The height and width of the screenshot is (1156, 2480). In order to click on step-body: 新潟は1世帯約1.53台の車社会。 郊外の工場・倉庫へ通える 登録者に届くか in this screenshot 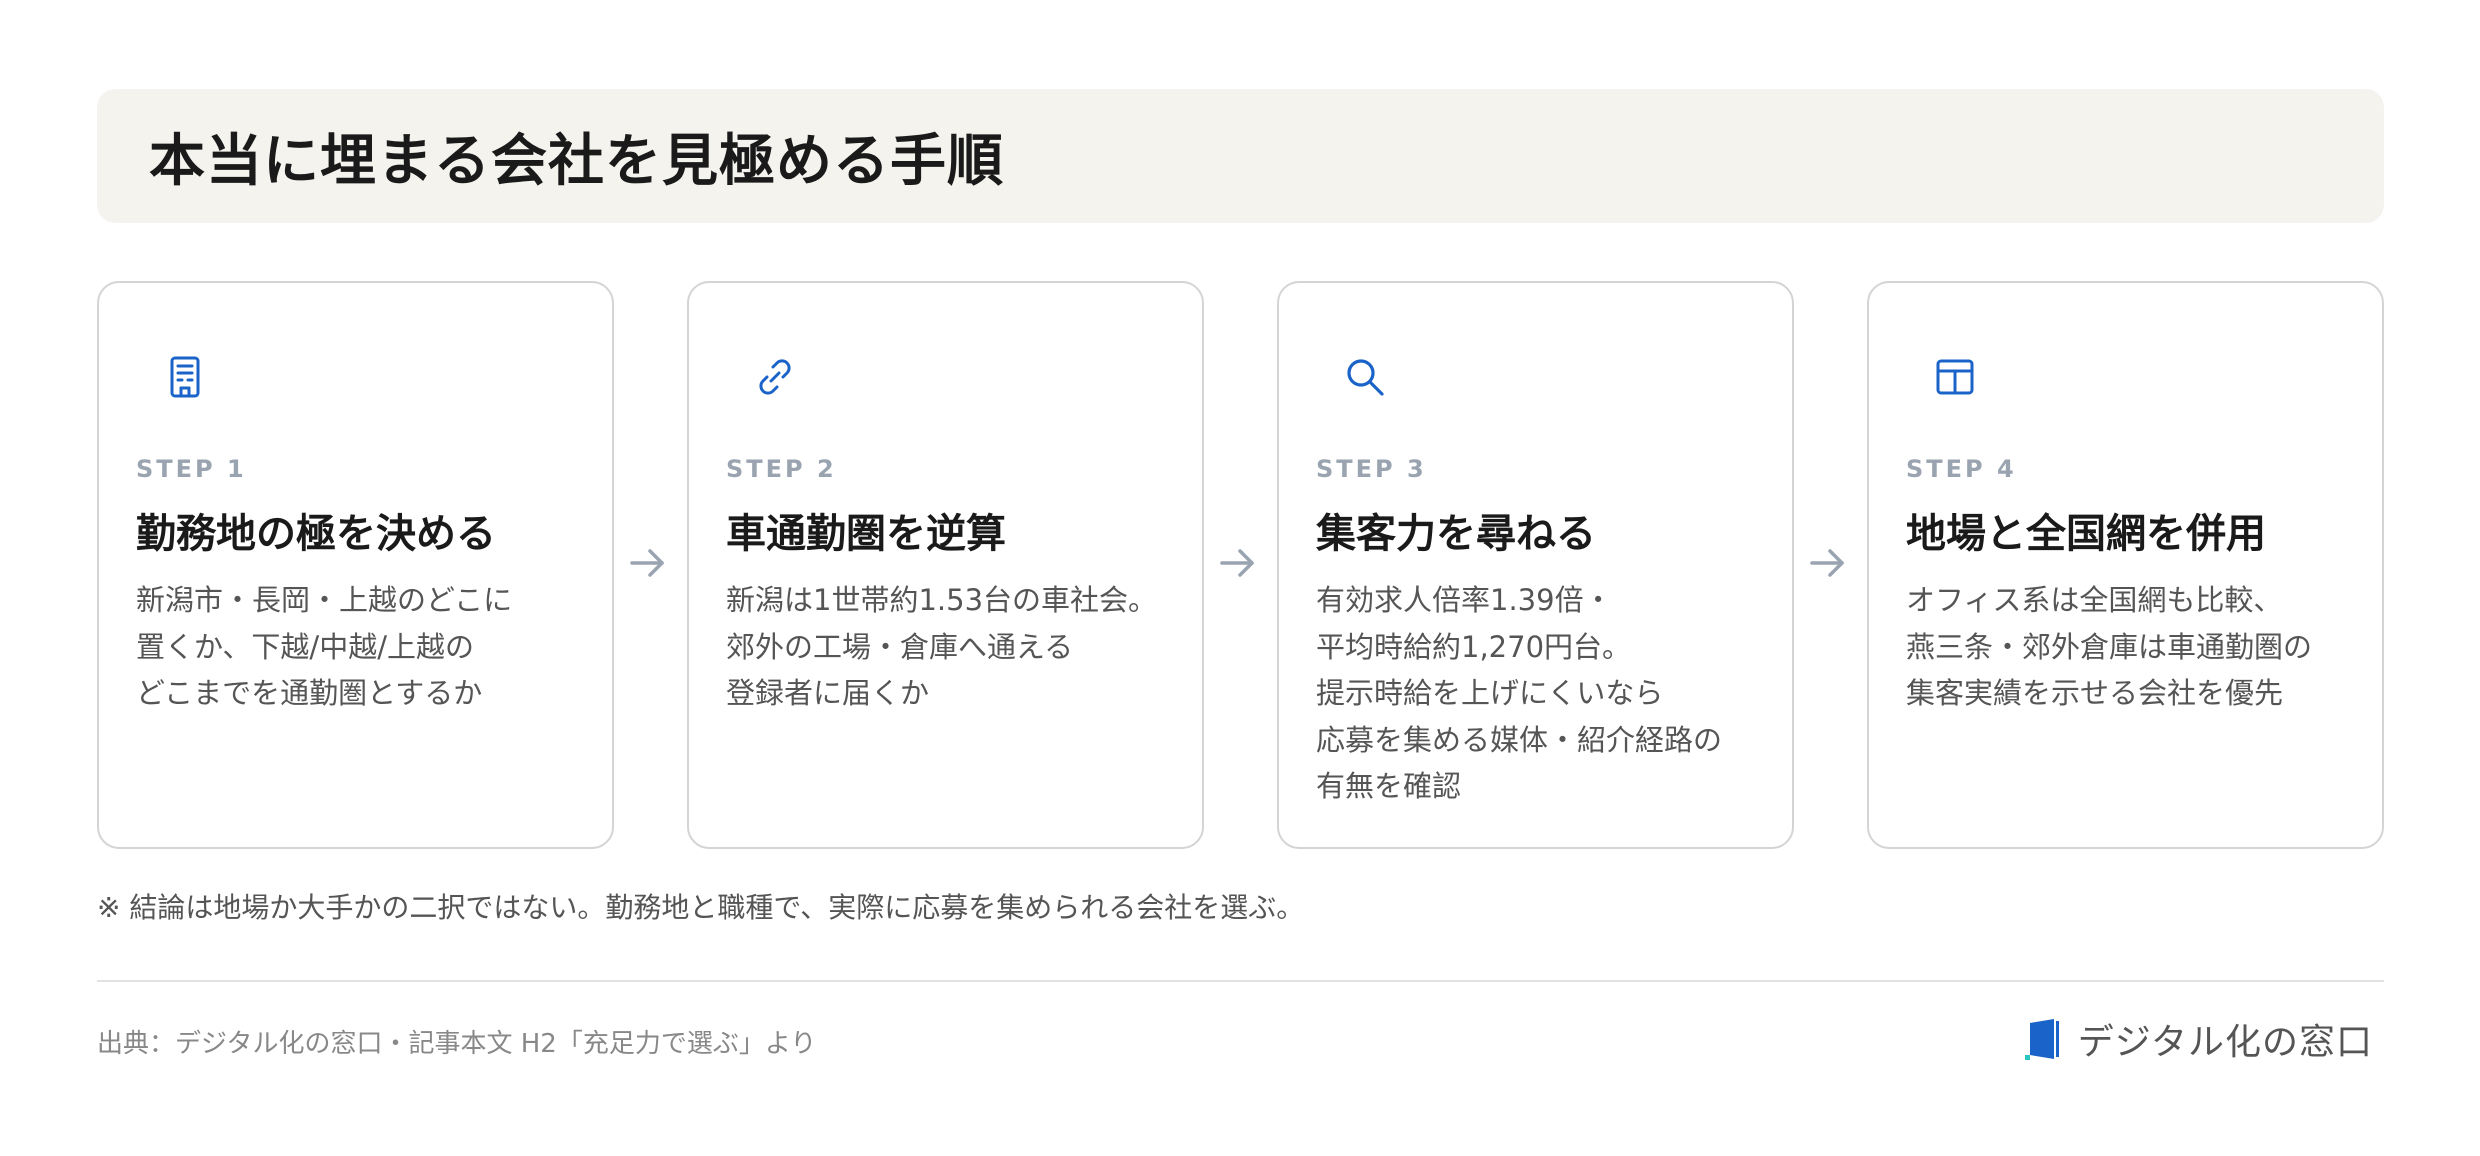, I will do `click(957, 647)`.